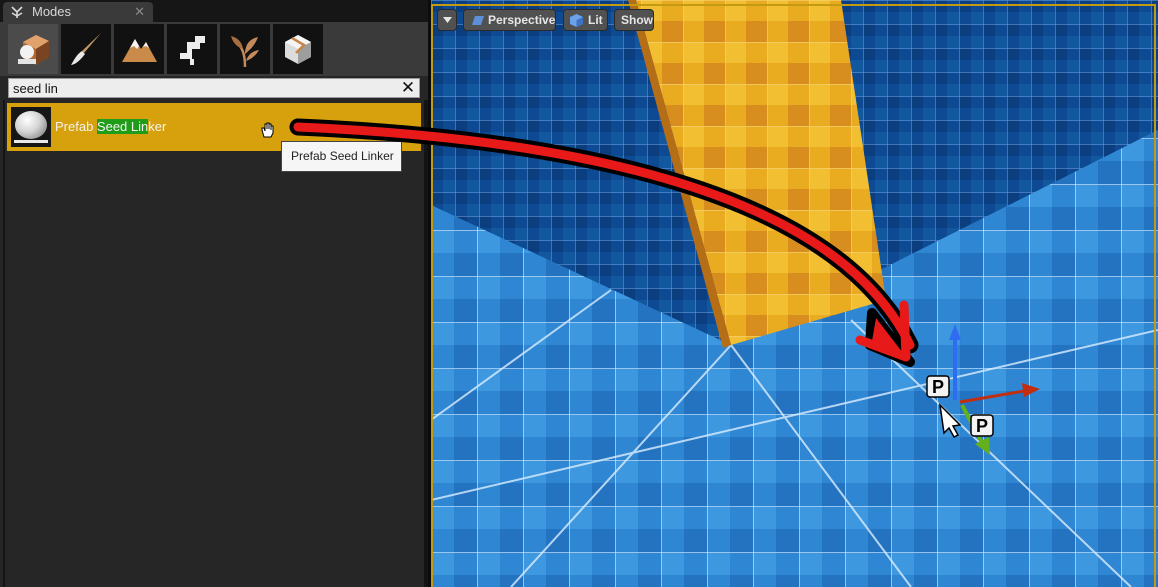 This screenshot has width=1158, height=587. What do you see at coordinates (52, 11) in the screenshot?
I see `tab-title: Modes` at bounding box center [52, 11].